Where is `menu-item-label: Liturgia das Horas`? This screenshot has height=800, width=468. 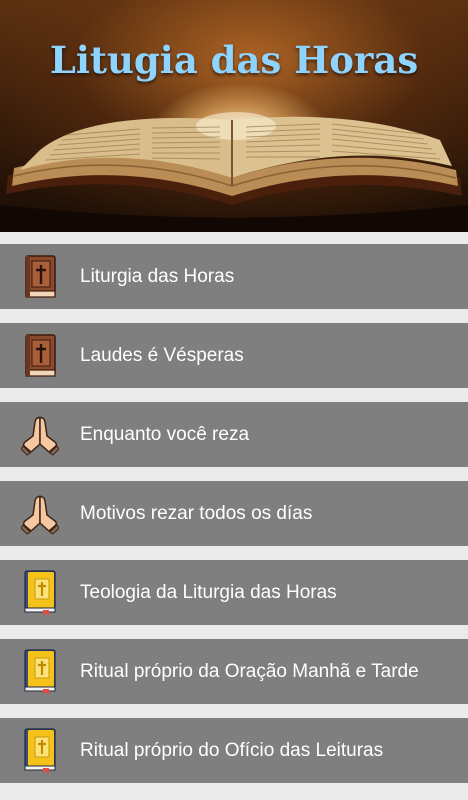 menu-item-label: Liturgia das Horas is located at coordinates (157, 276).